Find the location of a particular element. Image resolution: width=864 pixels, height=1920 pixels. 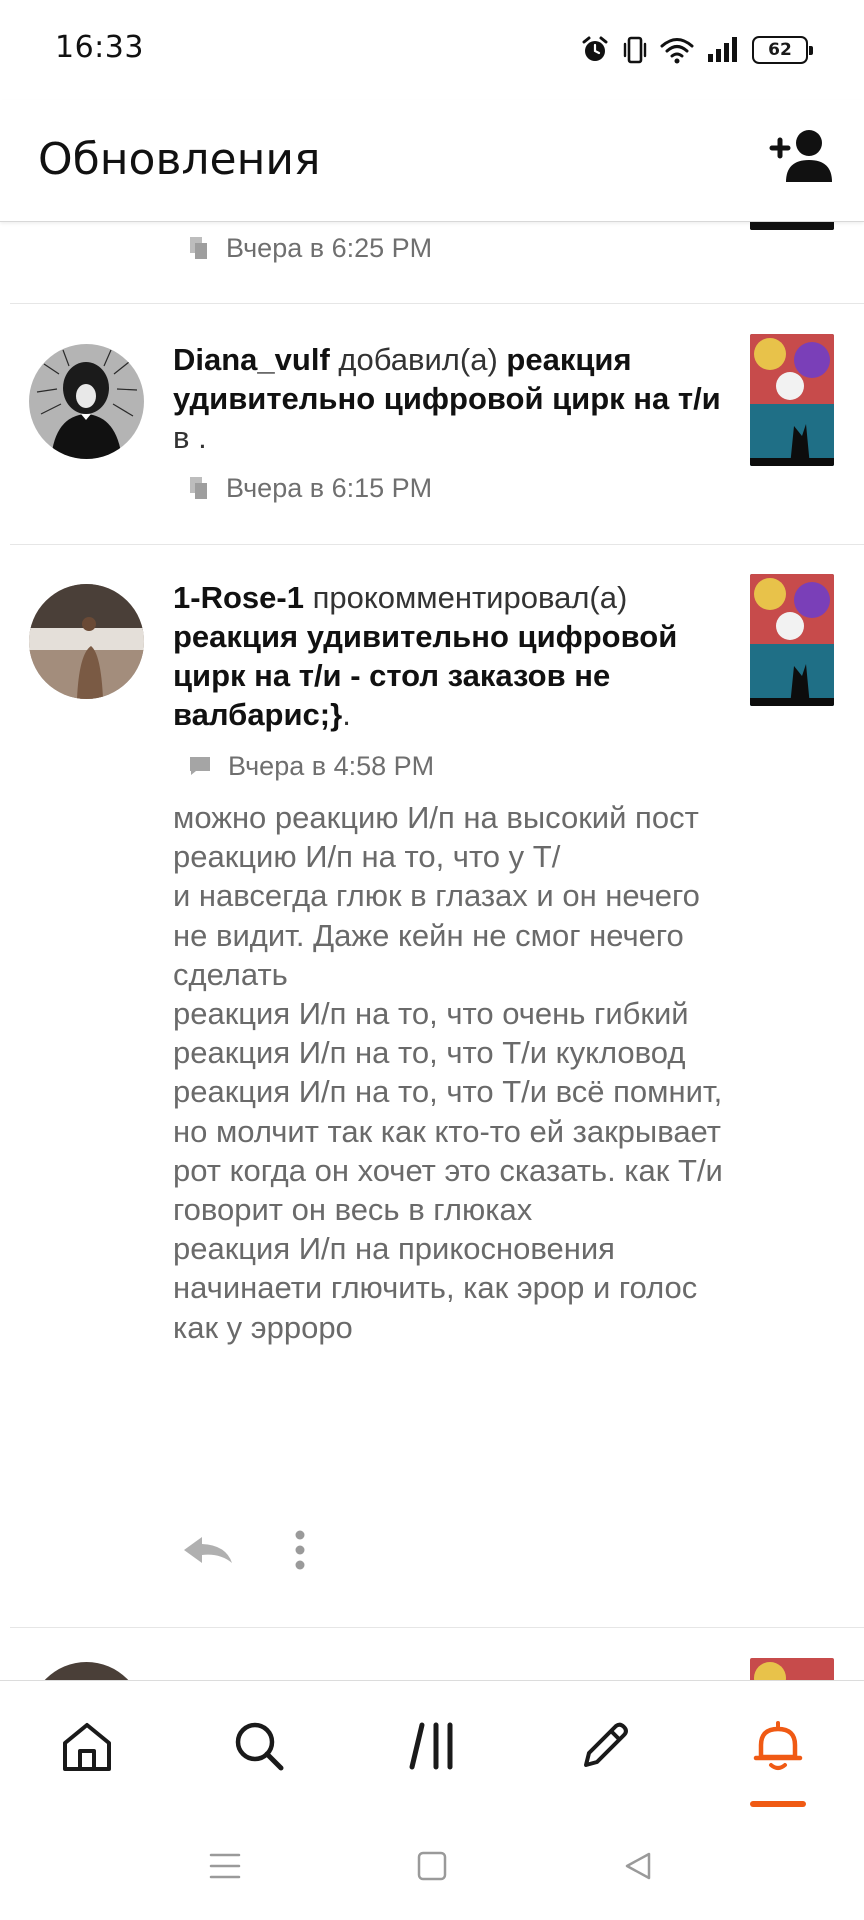

item-meta: Вчера в 6:25 PM is located at coordinates (310, 248).